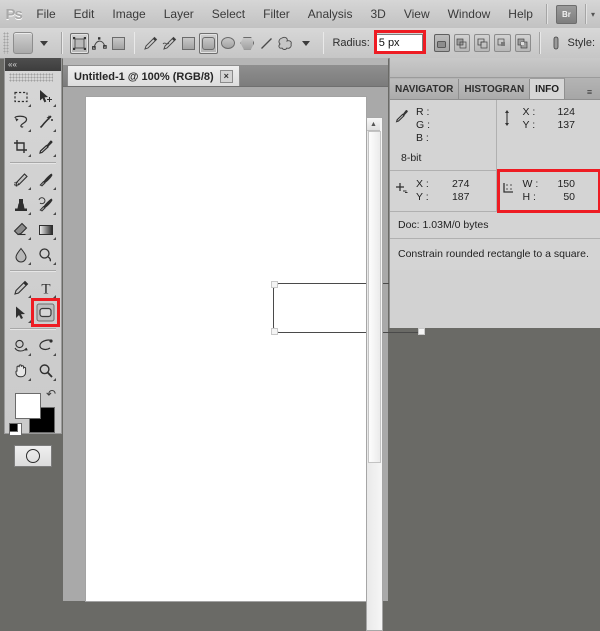 The image size is (600, 631). I want to click on dodge-icon, so click(46, 255).